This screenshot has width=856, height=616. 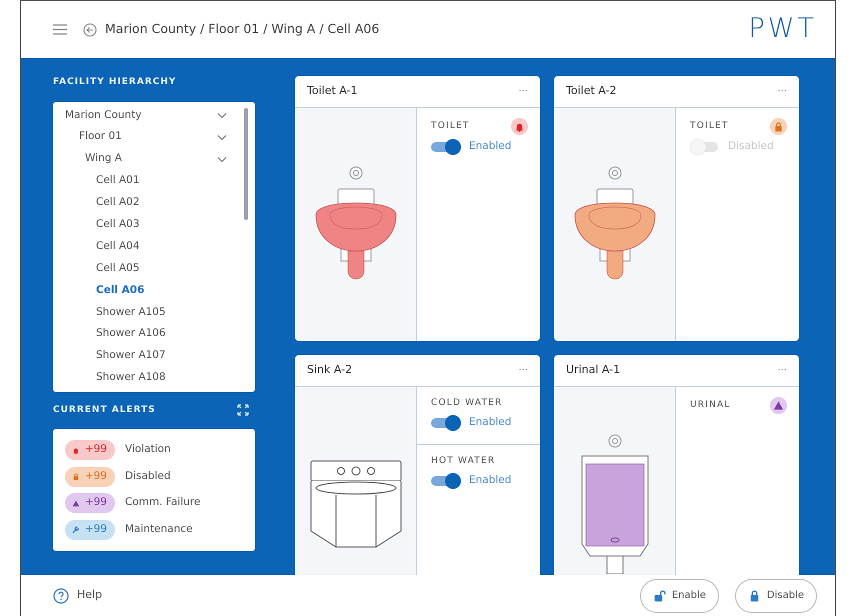 What do you see at coordinates (782, 29) in the screenshot?
I see `logo: PWT` at bounding box center [782, 29].